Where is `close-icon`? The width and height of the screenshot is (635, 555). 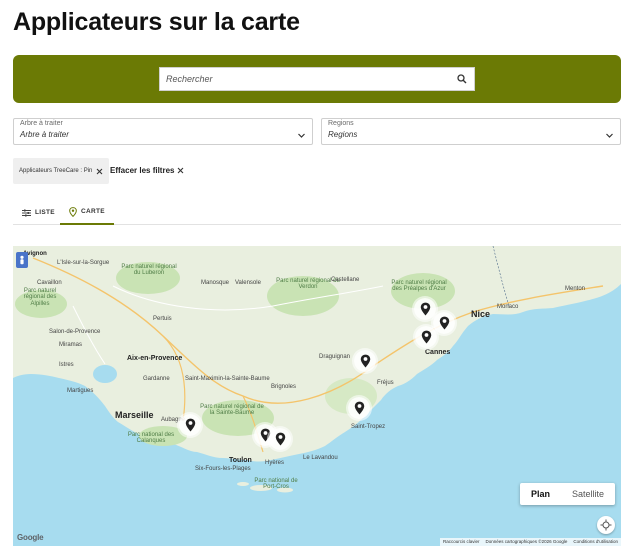 close-icon is located at coordinates (181, 170).